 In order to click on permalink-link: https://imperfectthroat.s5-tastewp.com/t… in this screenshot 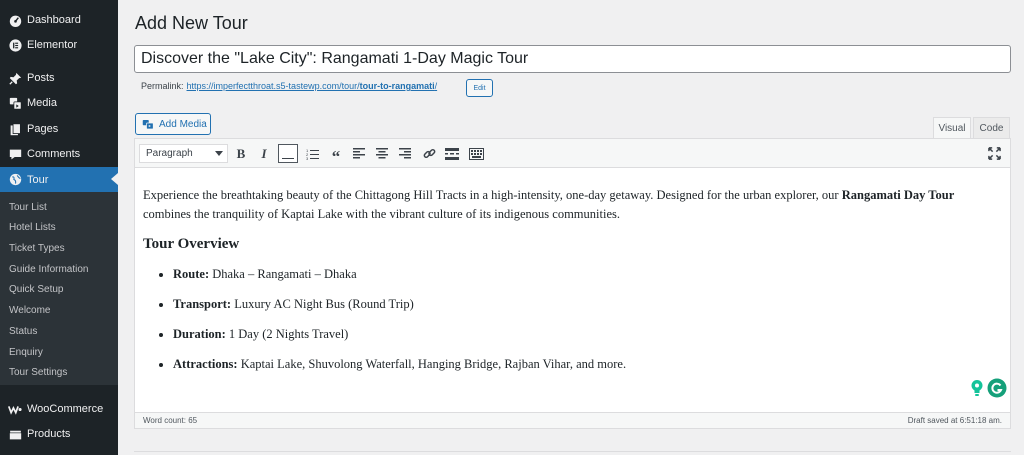, I will do `click(312, 86)`.